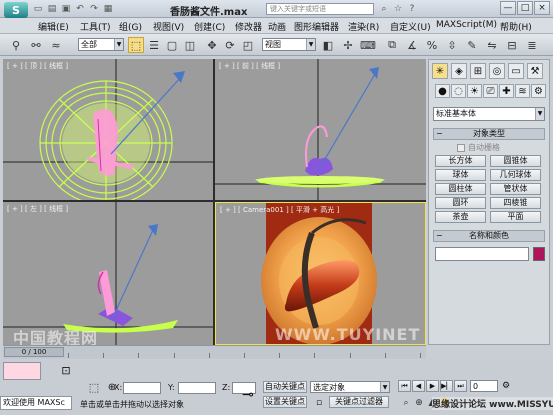 This screenshot has width=553, height=415. I want to click on menu-views: 视图(V), so click(168, 26).